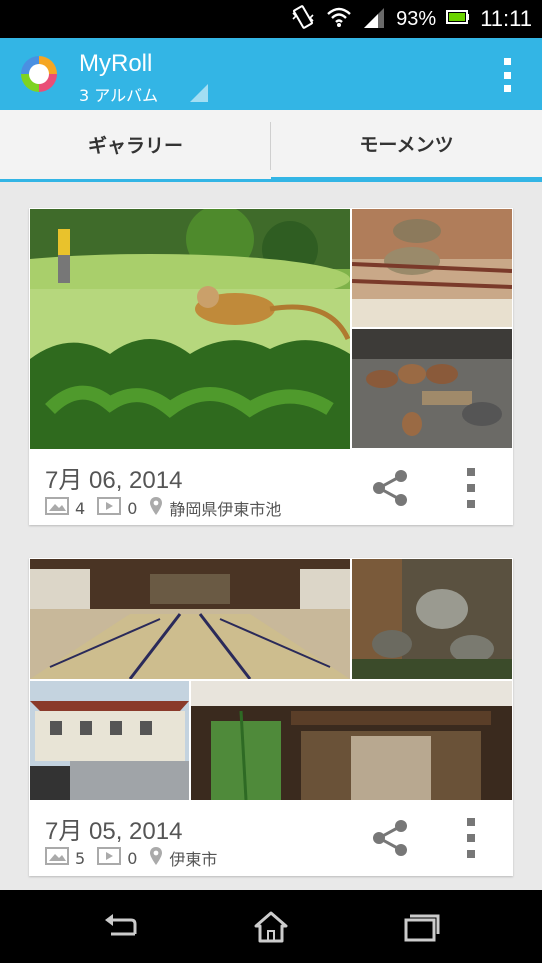 The height and width of the screenshot is (963, 542). I want to click on app-bar: MyRoll 3 アルバム, so click(271, 74).